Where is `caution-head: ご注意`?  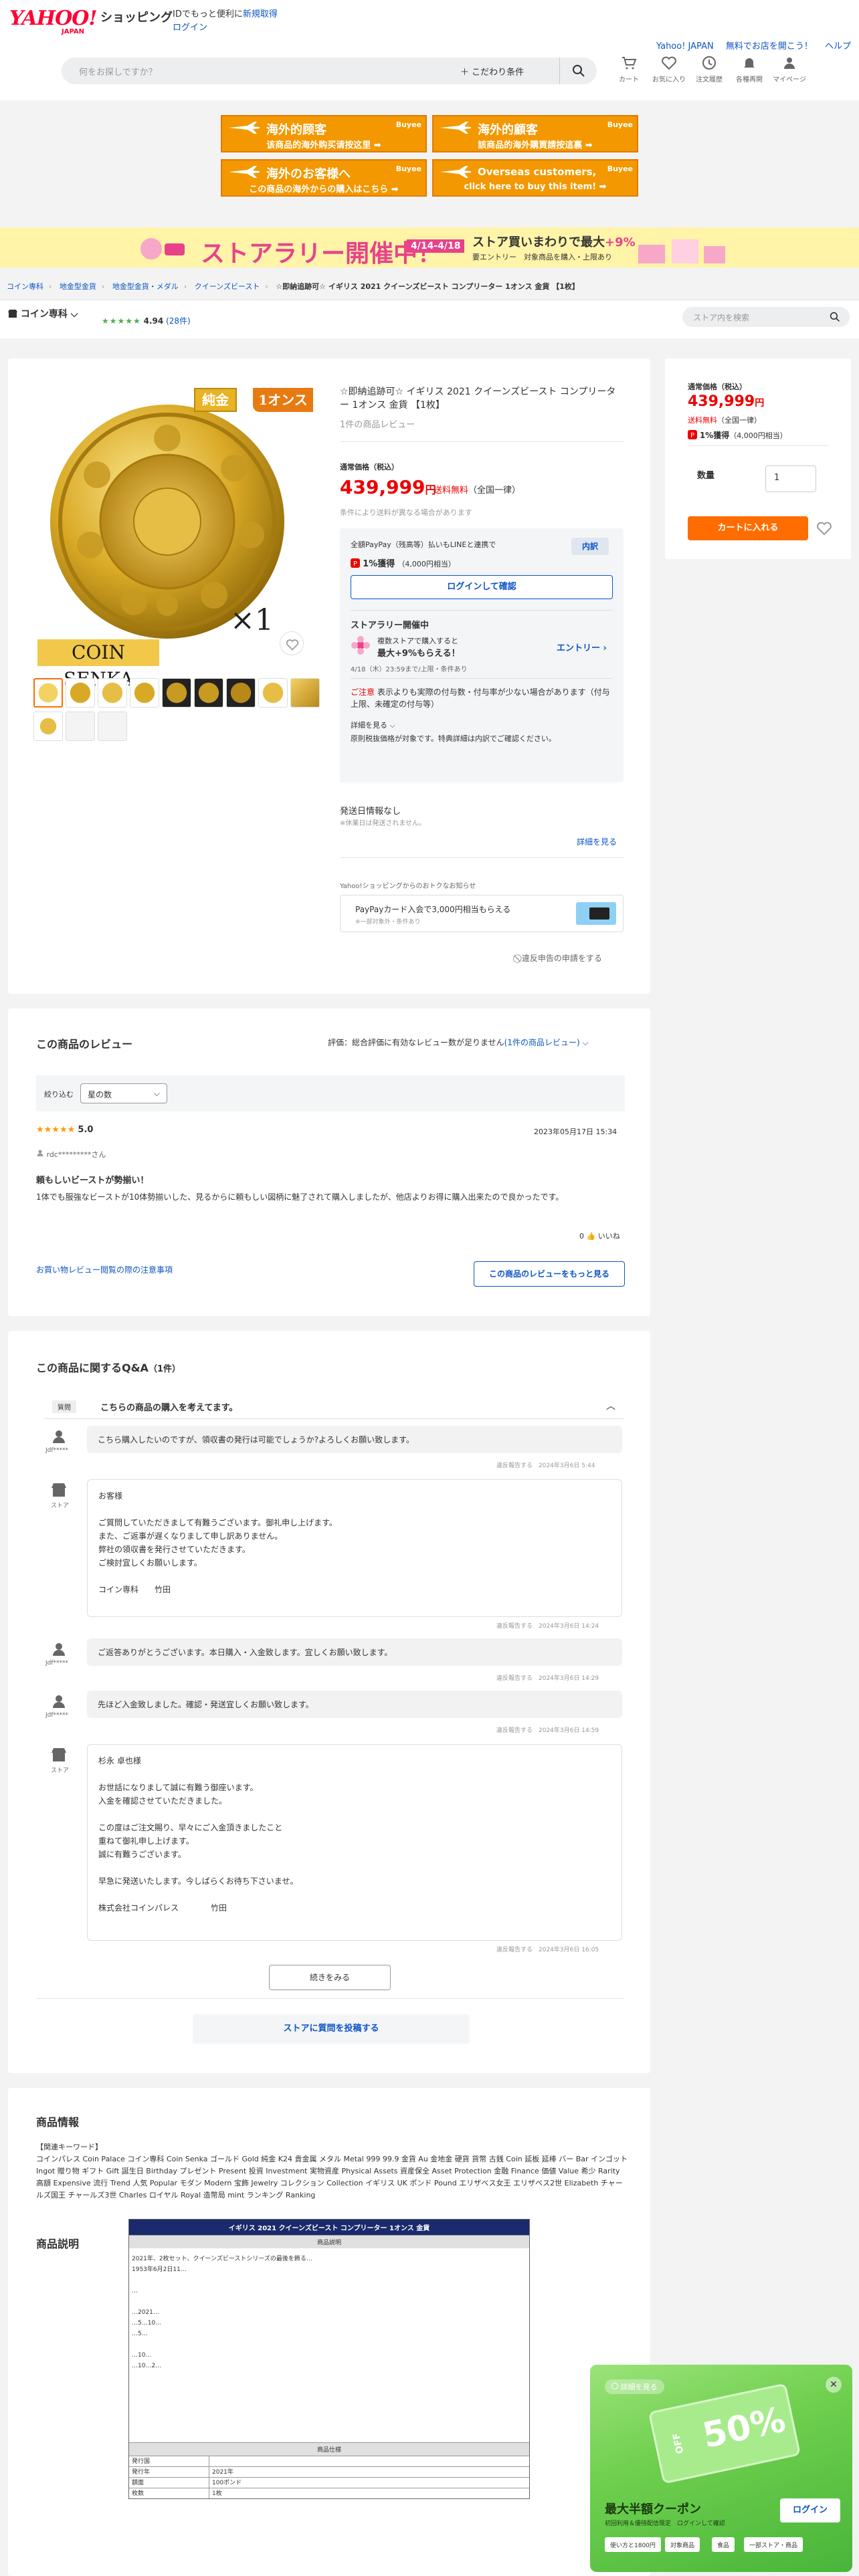 caution-head: ご注意 is located at coordinates (363, 692).